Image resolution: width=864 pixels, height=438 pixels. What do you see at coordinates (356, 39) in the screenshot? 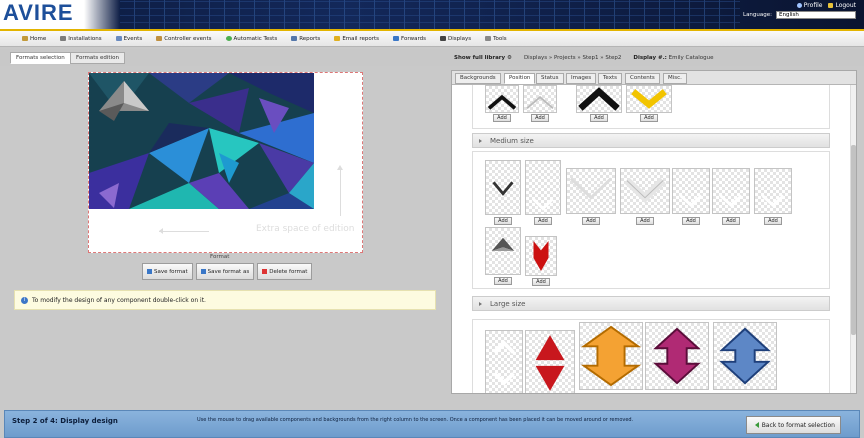
I see `menu-item-email-reports: Email reports` at bounding box center [356, 39].